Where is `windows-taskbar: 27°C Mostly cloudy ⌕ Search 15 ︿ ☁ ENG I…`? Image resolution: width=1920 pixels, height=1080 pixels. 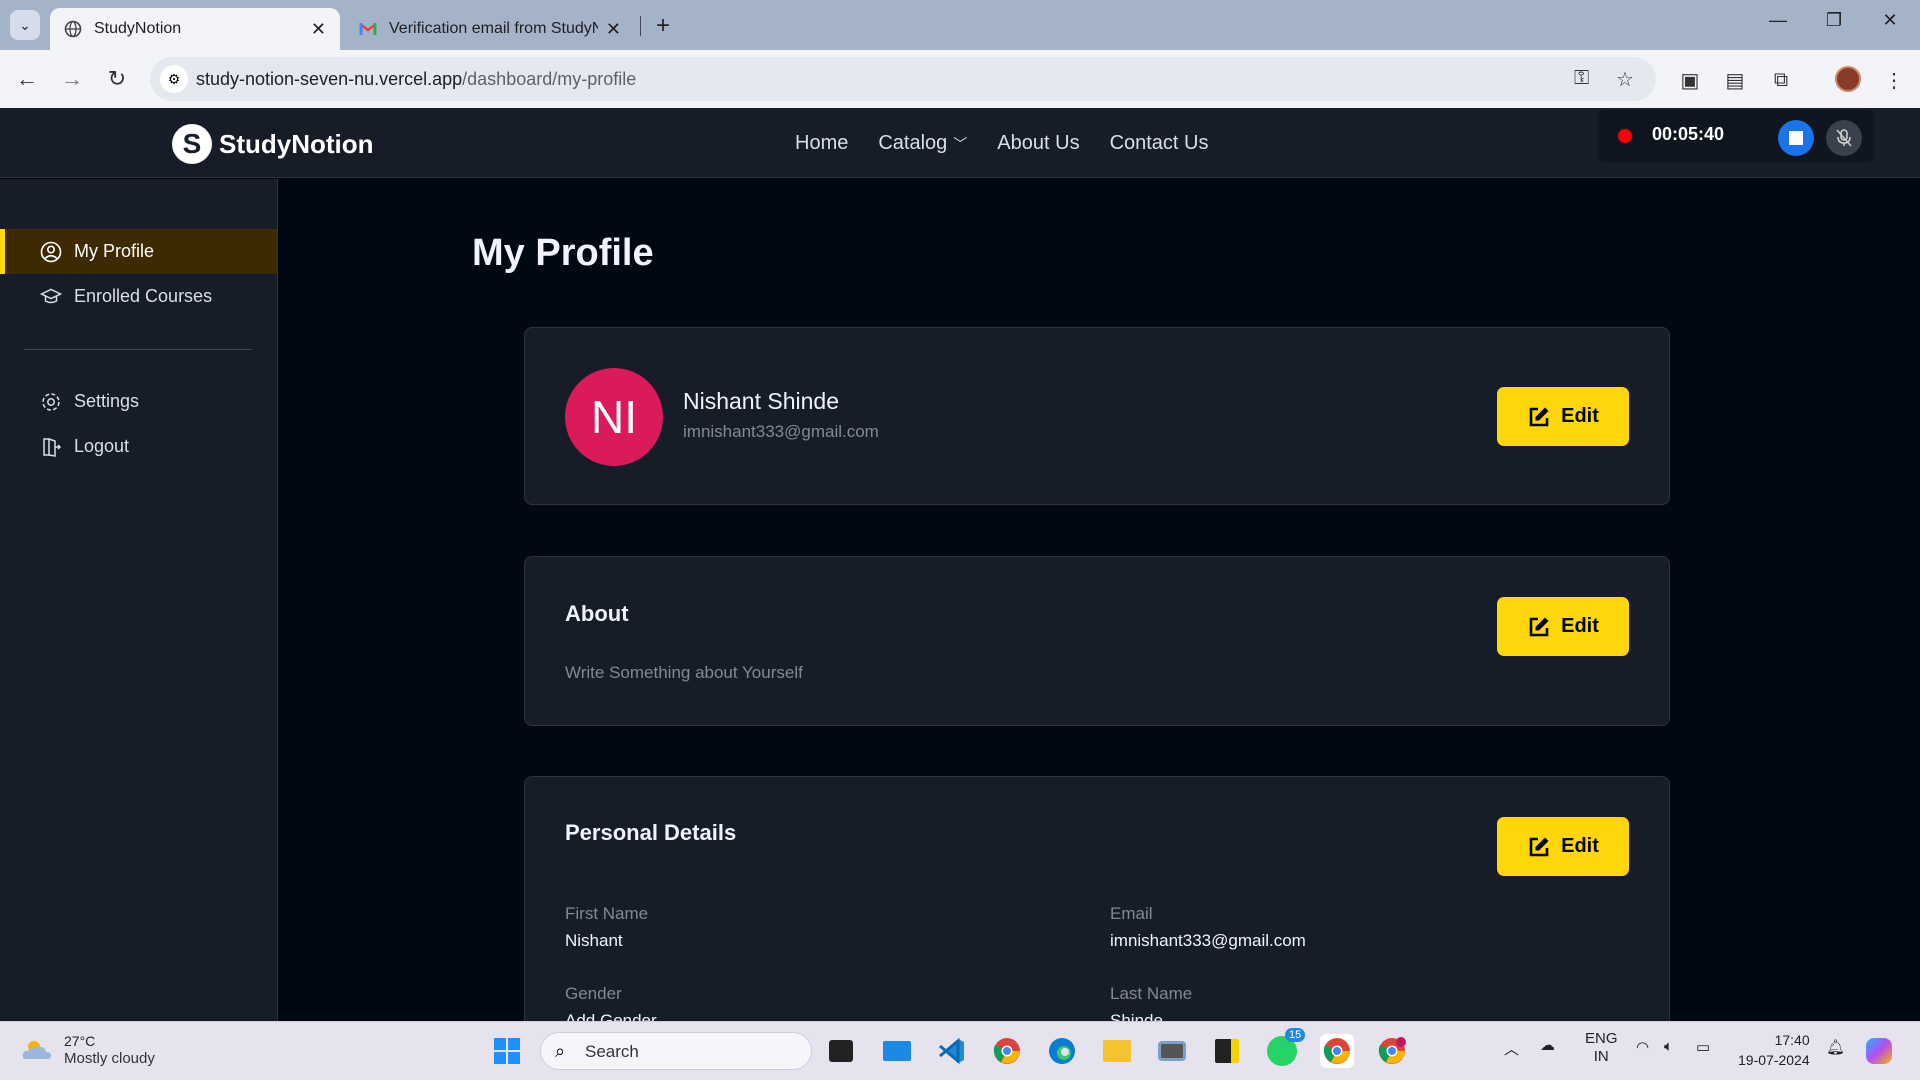
windows-taskbar: 27°C Mostly cloudy ⌕ Search 15 ︿ ☁ ENG I… is located at coordinates (960, 1050).